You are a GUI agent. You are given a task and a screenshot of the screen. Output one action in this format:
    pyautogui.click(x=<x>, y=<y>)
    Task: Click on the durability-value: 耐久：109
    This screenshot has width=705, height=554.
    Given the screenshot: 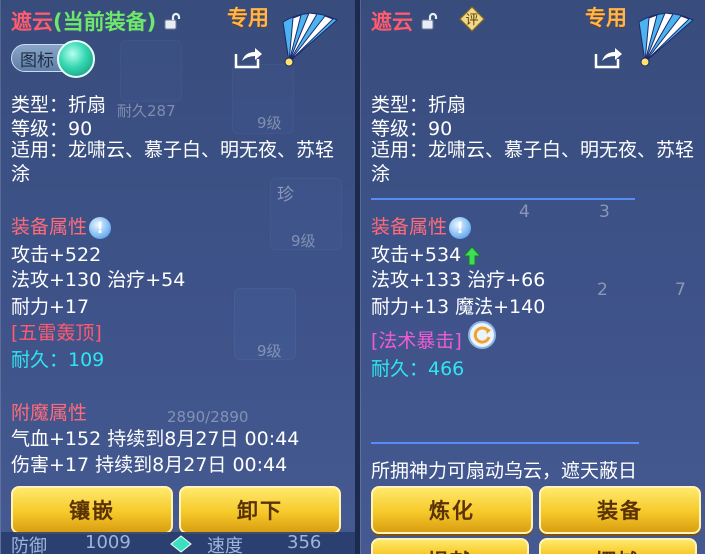 What is the action you would take?
    pyautogui.click(x=58, y=360)
    